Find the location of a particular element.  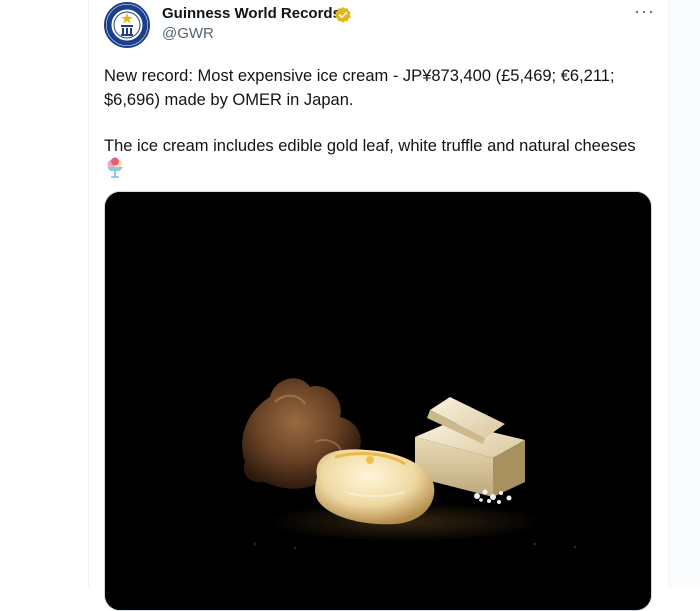

gwr-logo-icon is located at coordinates (127, 25).